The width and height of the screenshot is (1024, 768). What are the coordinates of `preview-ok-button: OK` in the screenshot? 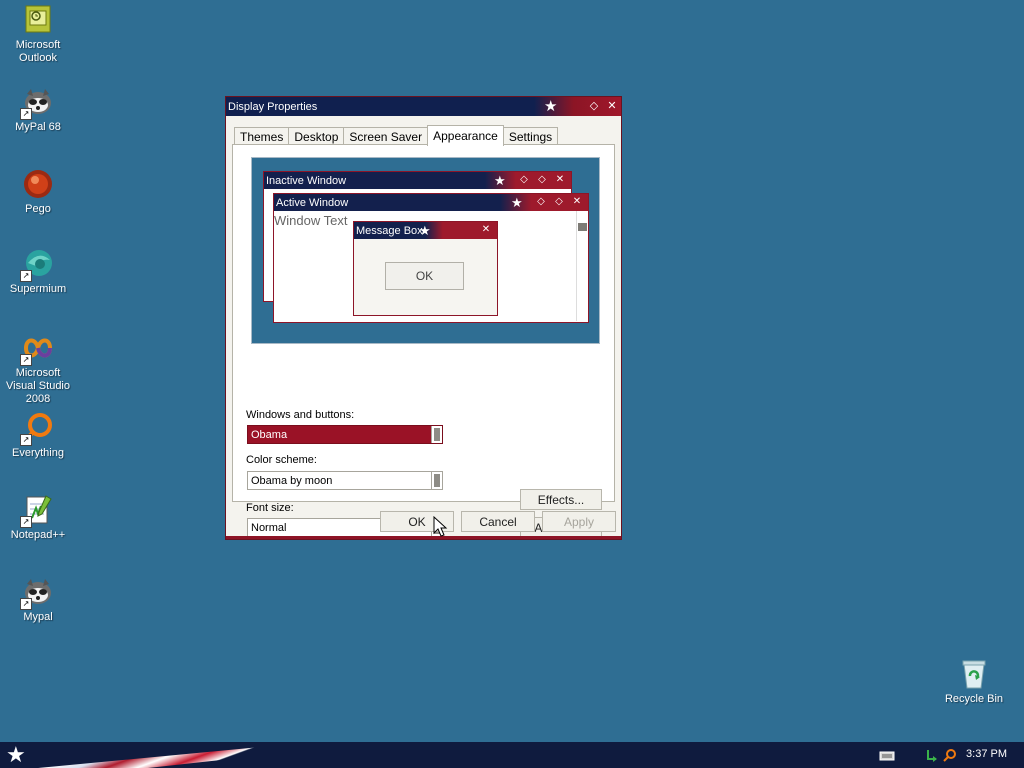 It's located at (424, 276).